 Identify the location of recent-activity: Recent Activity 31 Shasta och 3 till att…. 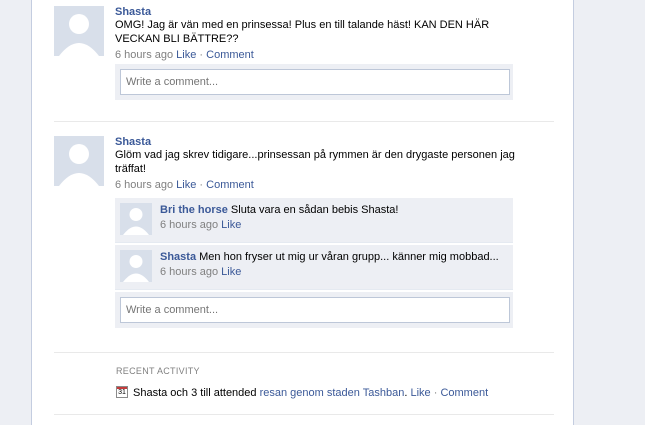
(336, 383).